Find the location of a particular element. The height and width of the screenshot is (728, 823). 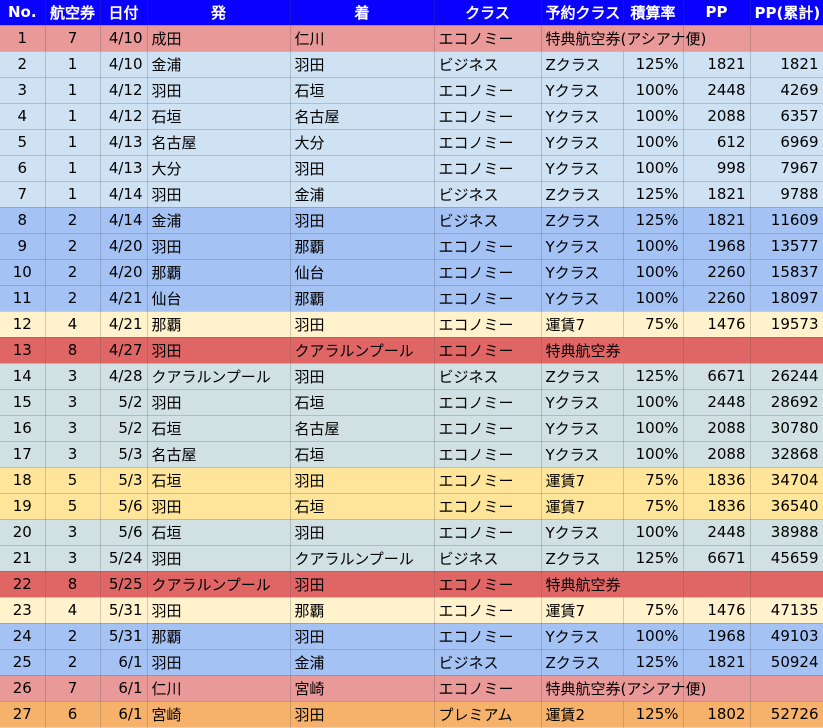

cell-booking-class: Zクラス is located at coordinates (582, 376).